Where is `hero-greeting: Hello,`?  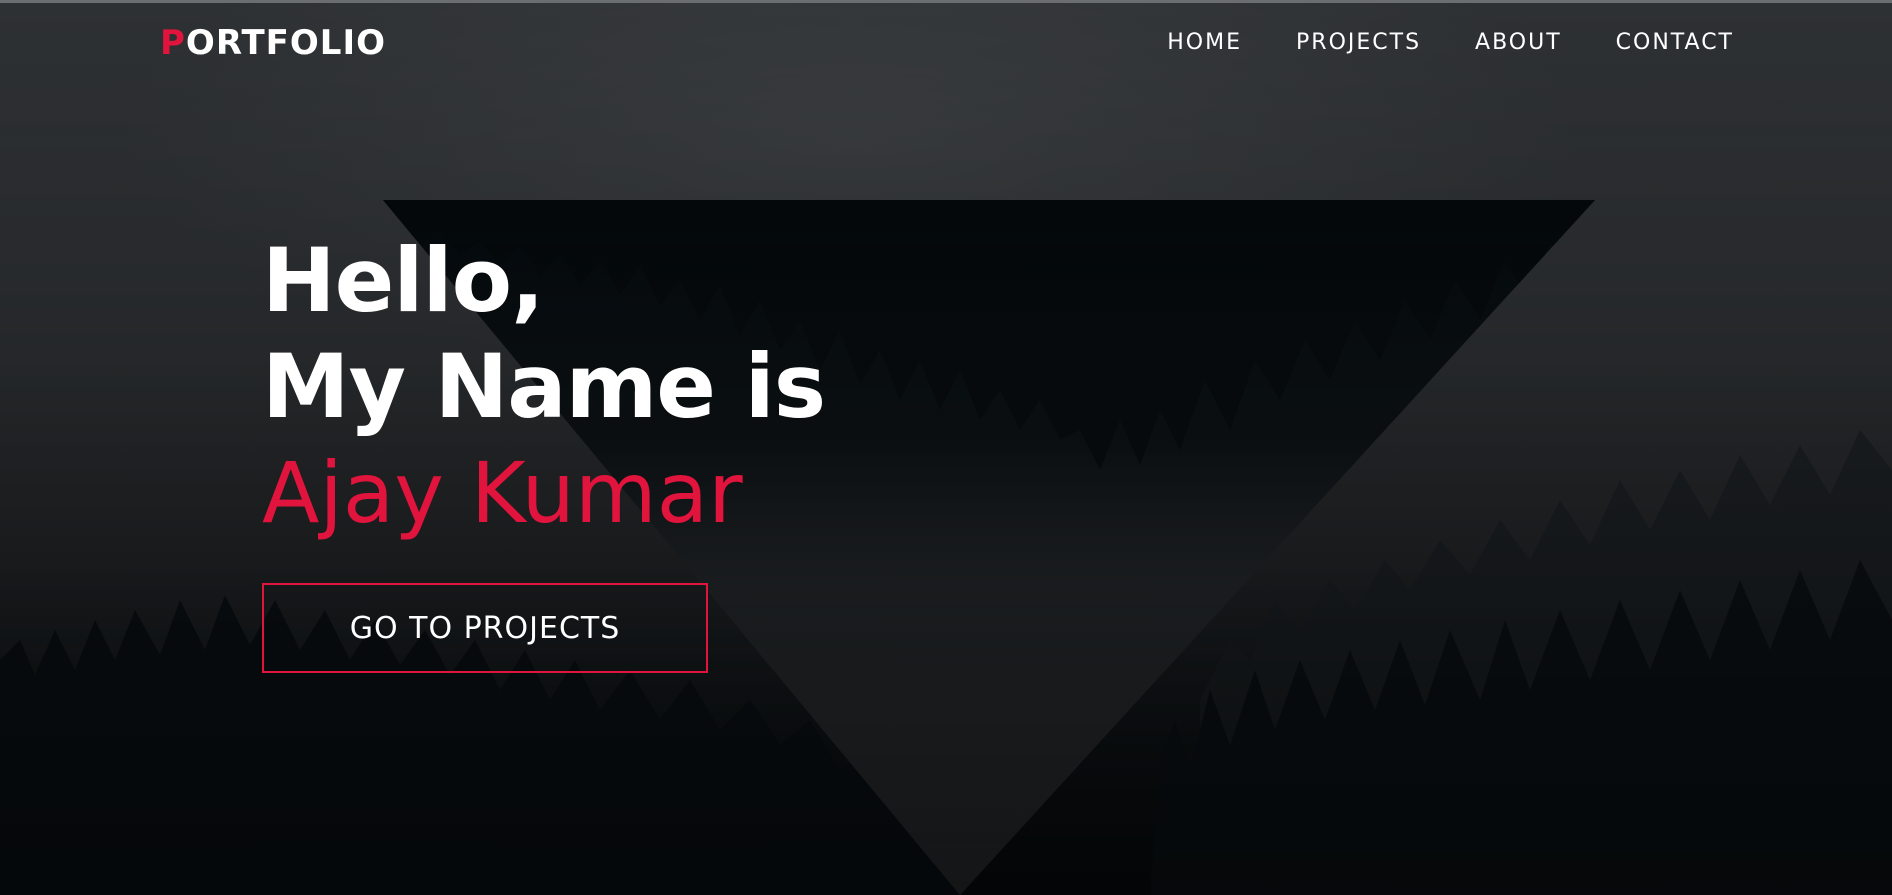
hero-greeting: Hello, is located at coordinates (403, 280).